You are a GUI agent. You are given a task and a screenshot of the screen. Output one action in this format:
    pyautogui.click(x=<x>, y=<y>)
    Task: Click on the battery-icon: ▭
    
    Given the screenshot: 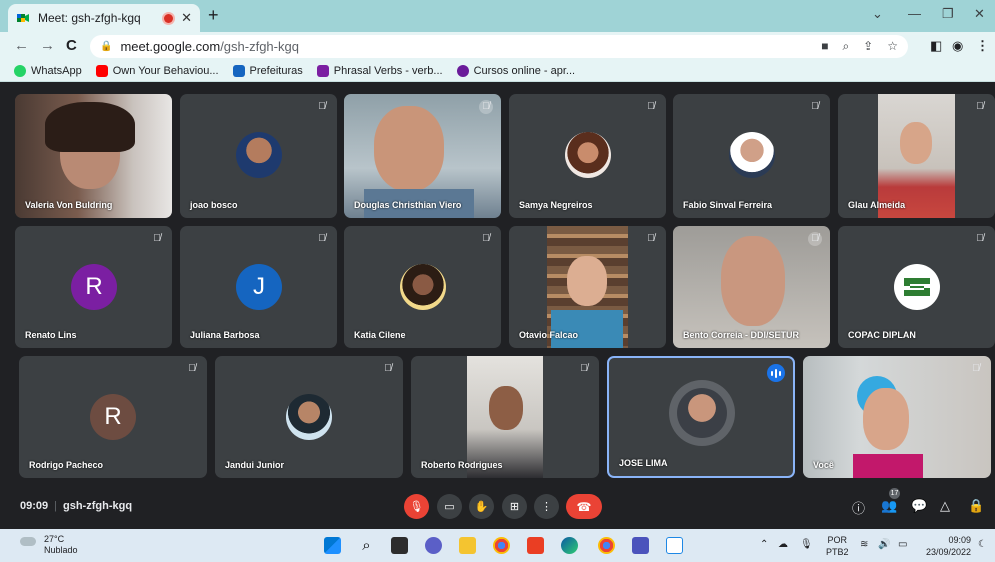 What is the action you would take?
    pyautogui.click(x=902, y=544)
    